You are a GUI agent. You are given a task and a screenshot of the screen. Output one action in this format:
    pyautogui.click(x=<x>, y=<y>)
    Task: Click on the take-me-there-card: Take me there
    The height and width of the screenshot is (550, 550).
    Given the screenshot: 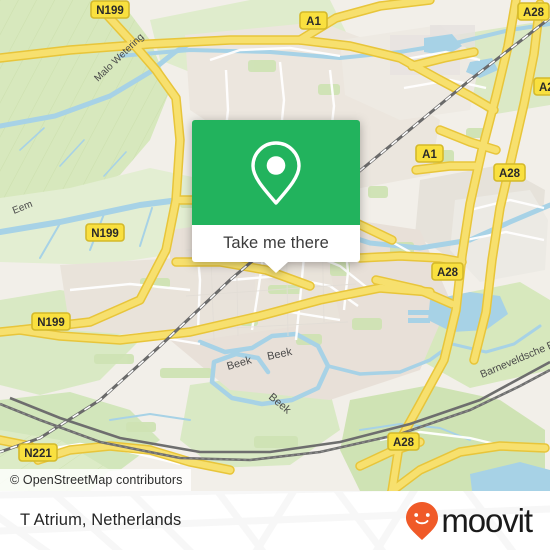 What is the action you would take?
    pyautogui.click(x=276, y=196)
    